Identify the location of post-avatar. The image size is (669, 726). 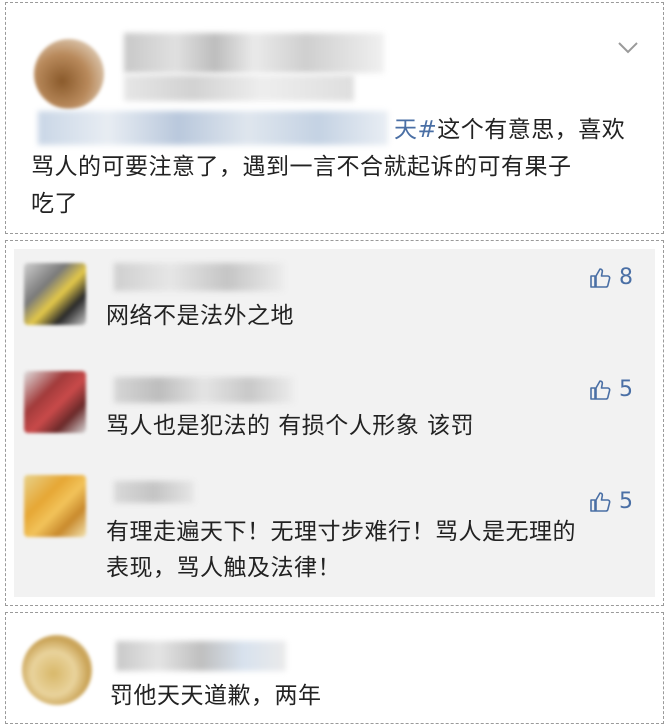
(69, 74).